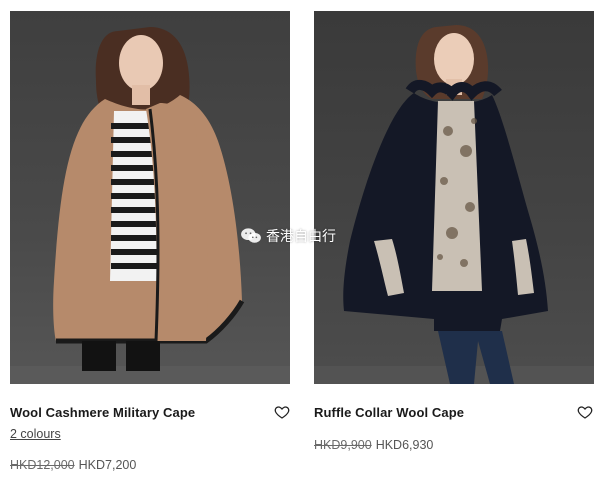 Image resolution: width=600 pixels, height=477 pixels. I want to click on sale-price: HKD6,930, so click(404, 445).